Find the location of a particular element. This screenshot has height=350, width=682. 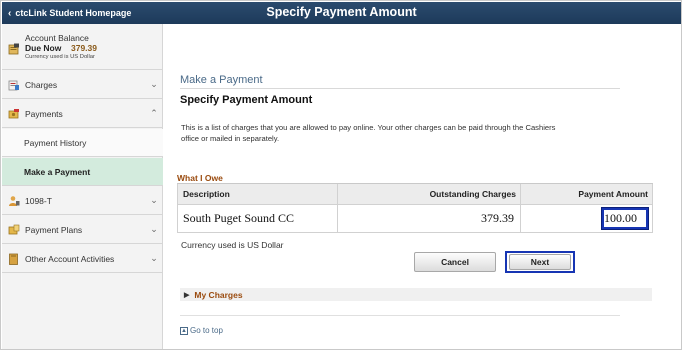

my-charges-toggle: ▶ My Charges is located at coordinates (416, 294).